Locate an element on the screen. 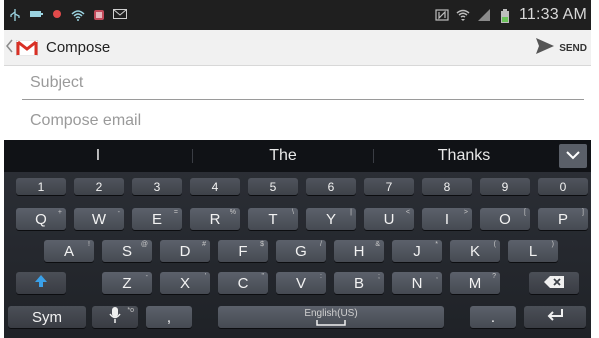  number-key-6-label: 6 is located at coordinates (331, 186).